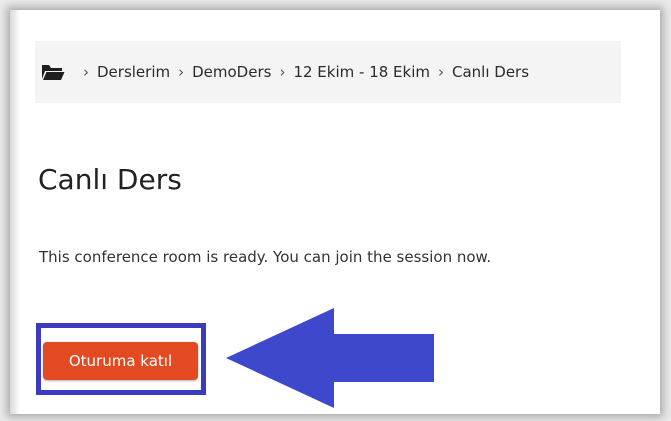 This screenshot has height=421, width=671. Describe the element at coordinates (15, 212) in the screenshot. I see `panel-shadow-edge` at that location.